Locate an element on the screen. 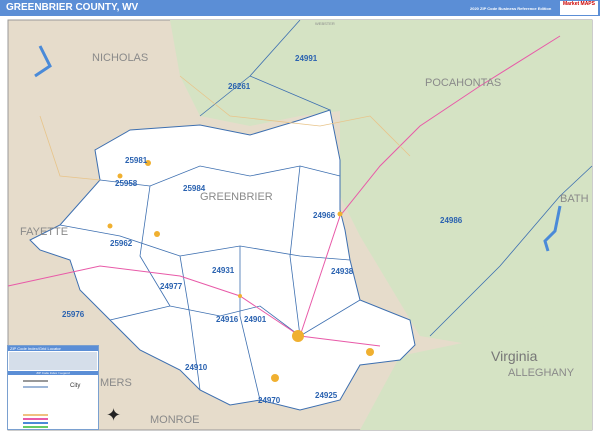 The width and height of the screenshot is (600, 435). zip-label: 24931 is located at coordinates (223, 270).